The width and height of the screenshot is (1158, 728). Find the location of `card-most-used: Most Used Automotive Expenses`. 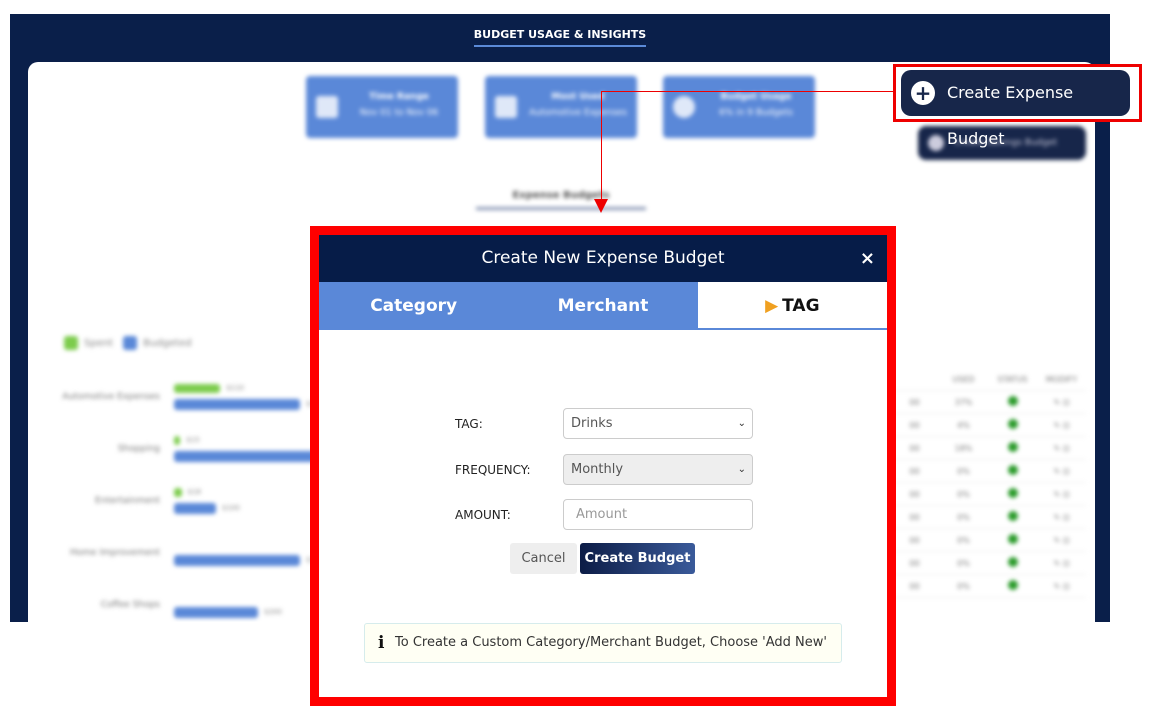

card-most-used: Most Used Automotive Expenses is located at coordinates (561, 107).